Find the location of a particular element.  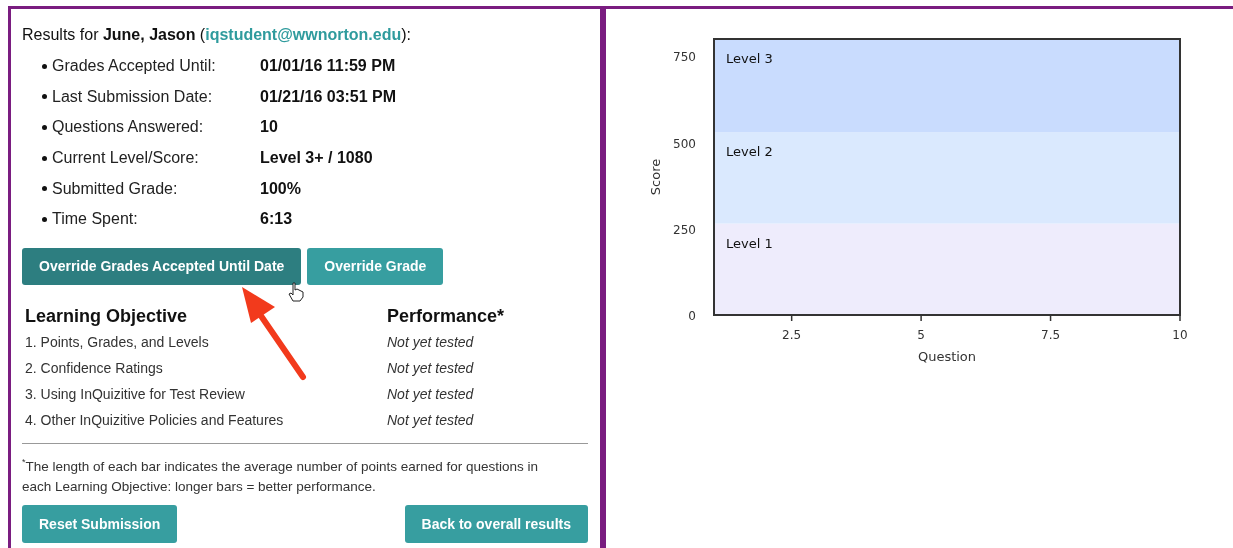

detail-value: 01/21/16 03:51 PM is located at coordinates (328, 96).